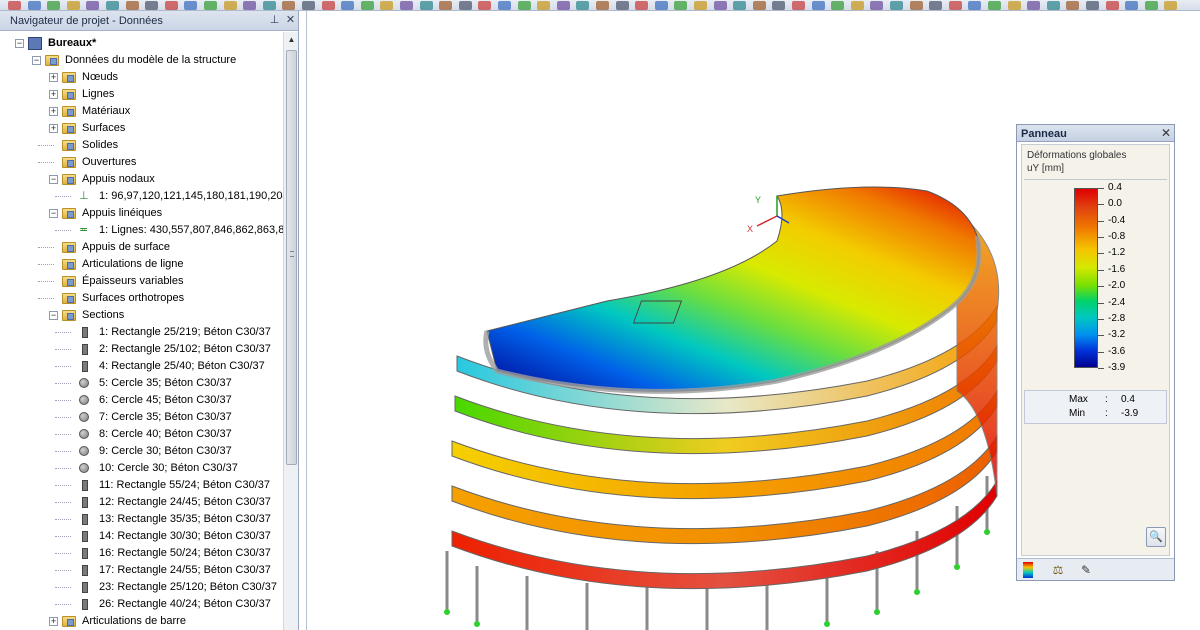 The image size is (1200, 630). I want to click on tree-item: 6: Cercle 45; Béton C30/37, so click(141, 400).